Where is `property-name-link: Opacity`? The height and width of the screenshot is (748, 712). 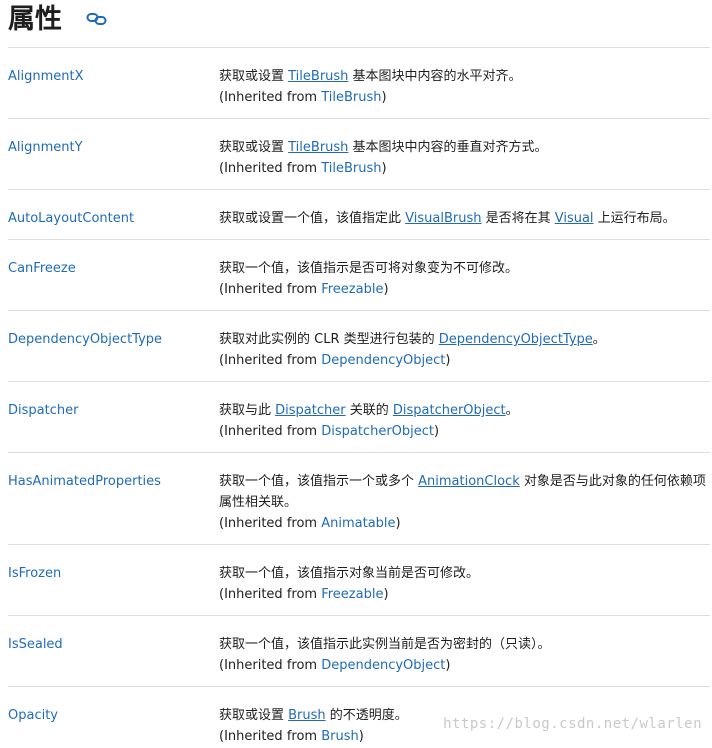
property-name-link: Opacity is located at coordinates (33, 715).